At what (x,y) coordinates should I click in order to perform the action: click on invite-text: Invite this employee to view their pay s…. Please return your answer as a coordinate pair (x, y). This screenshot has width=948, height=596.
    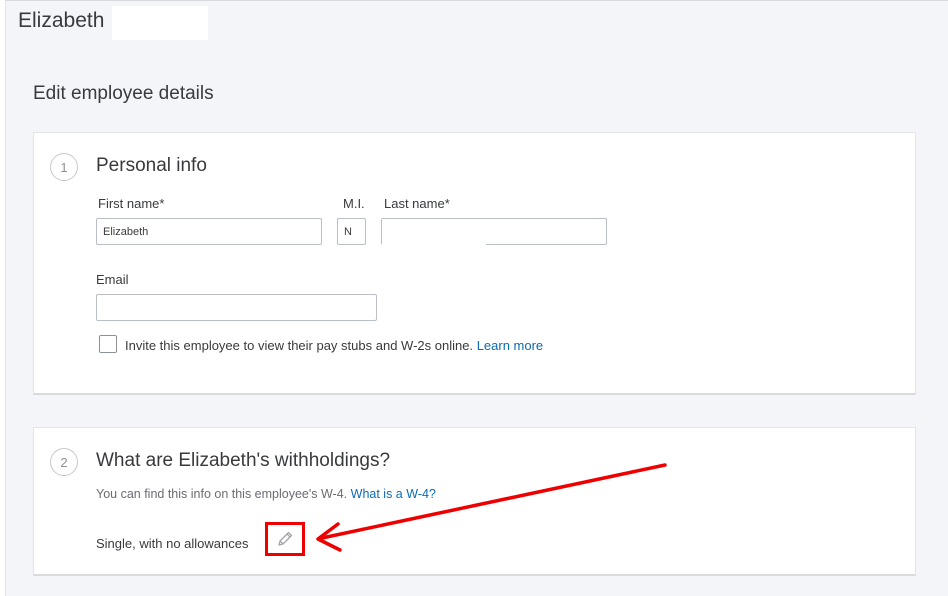
    Looking at the image, I should click on (299, 345).